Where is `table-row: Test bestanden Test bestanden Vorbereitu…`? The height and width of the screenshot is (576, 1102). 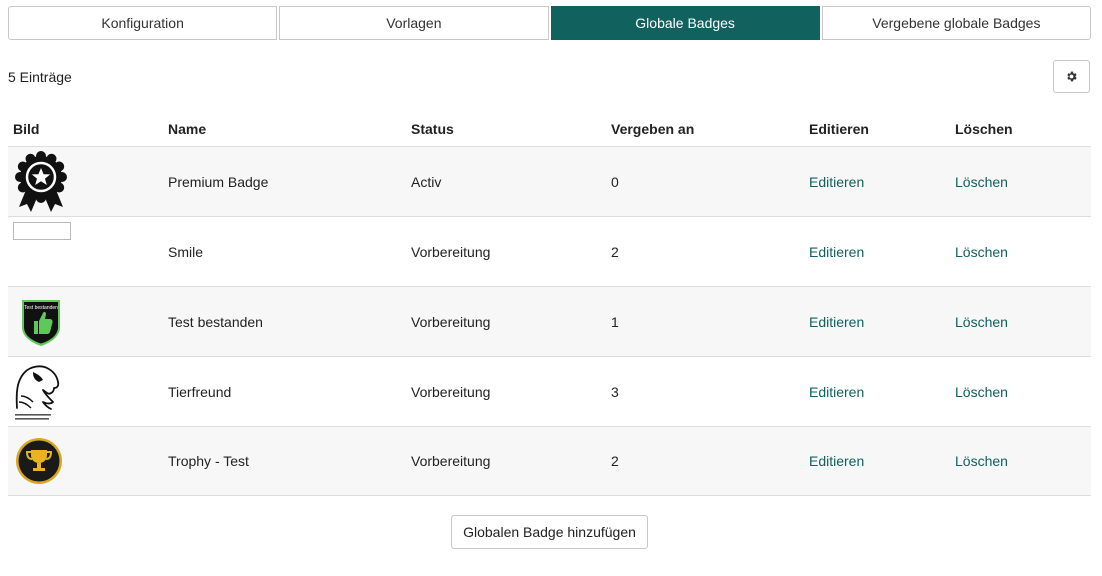 table-row: Test bestanden Test bestanden Vorbereitu… is located at coordinates (549, 321).